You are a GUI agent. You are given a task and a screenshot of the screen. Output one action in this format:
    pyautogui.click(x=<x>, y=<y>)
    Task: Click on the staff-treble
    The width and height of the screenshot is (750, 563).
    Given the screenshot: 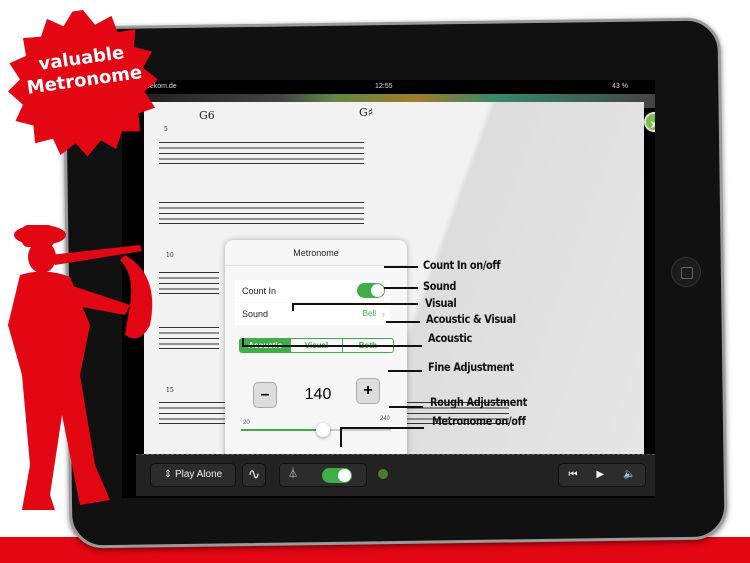 What is the action you would take?
    pyautogui.click(x=261, y=153)
    